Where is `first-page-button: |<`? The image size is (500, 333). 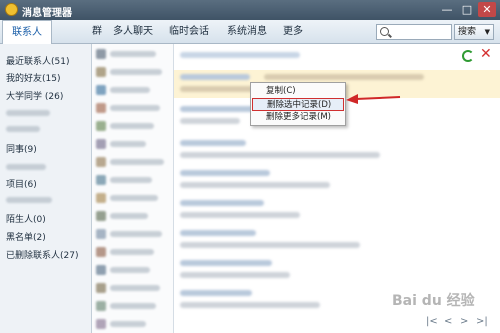 first-page-button: |< is located at coordinates (432, 321).